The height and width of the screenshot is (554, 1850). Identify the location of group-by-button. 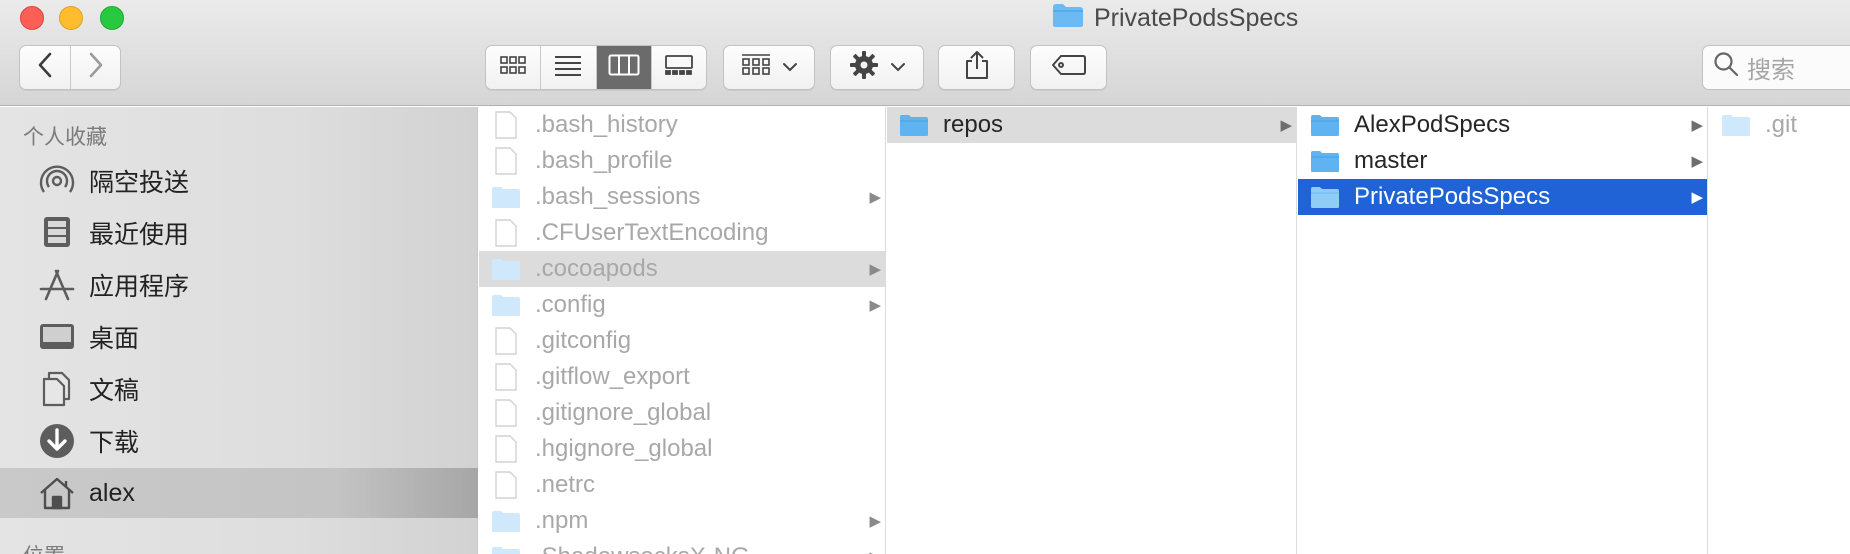
(769, 67).